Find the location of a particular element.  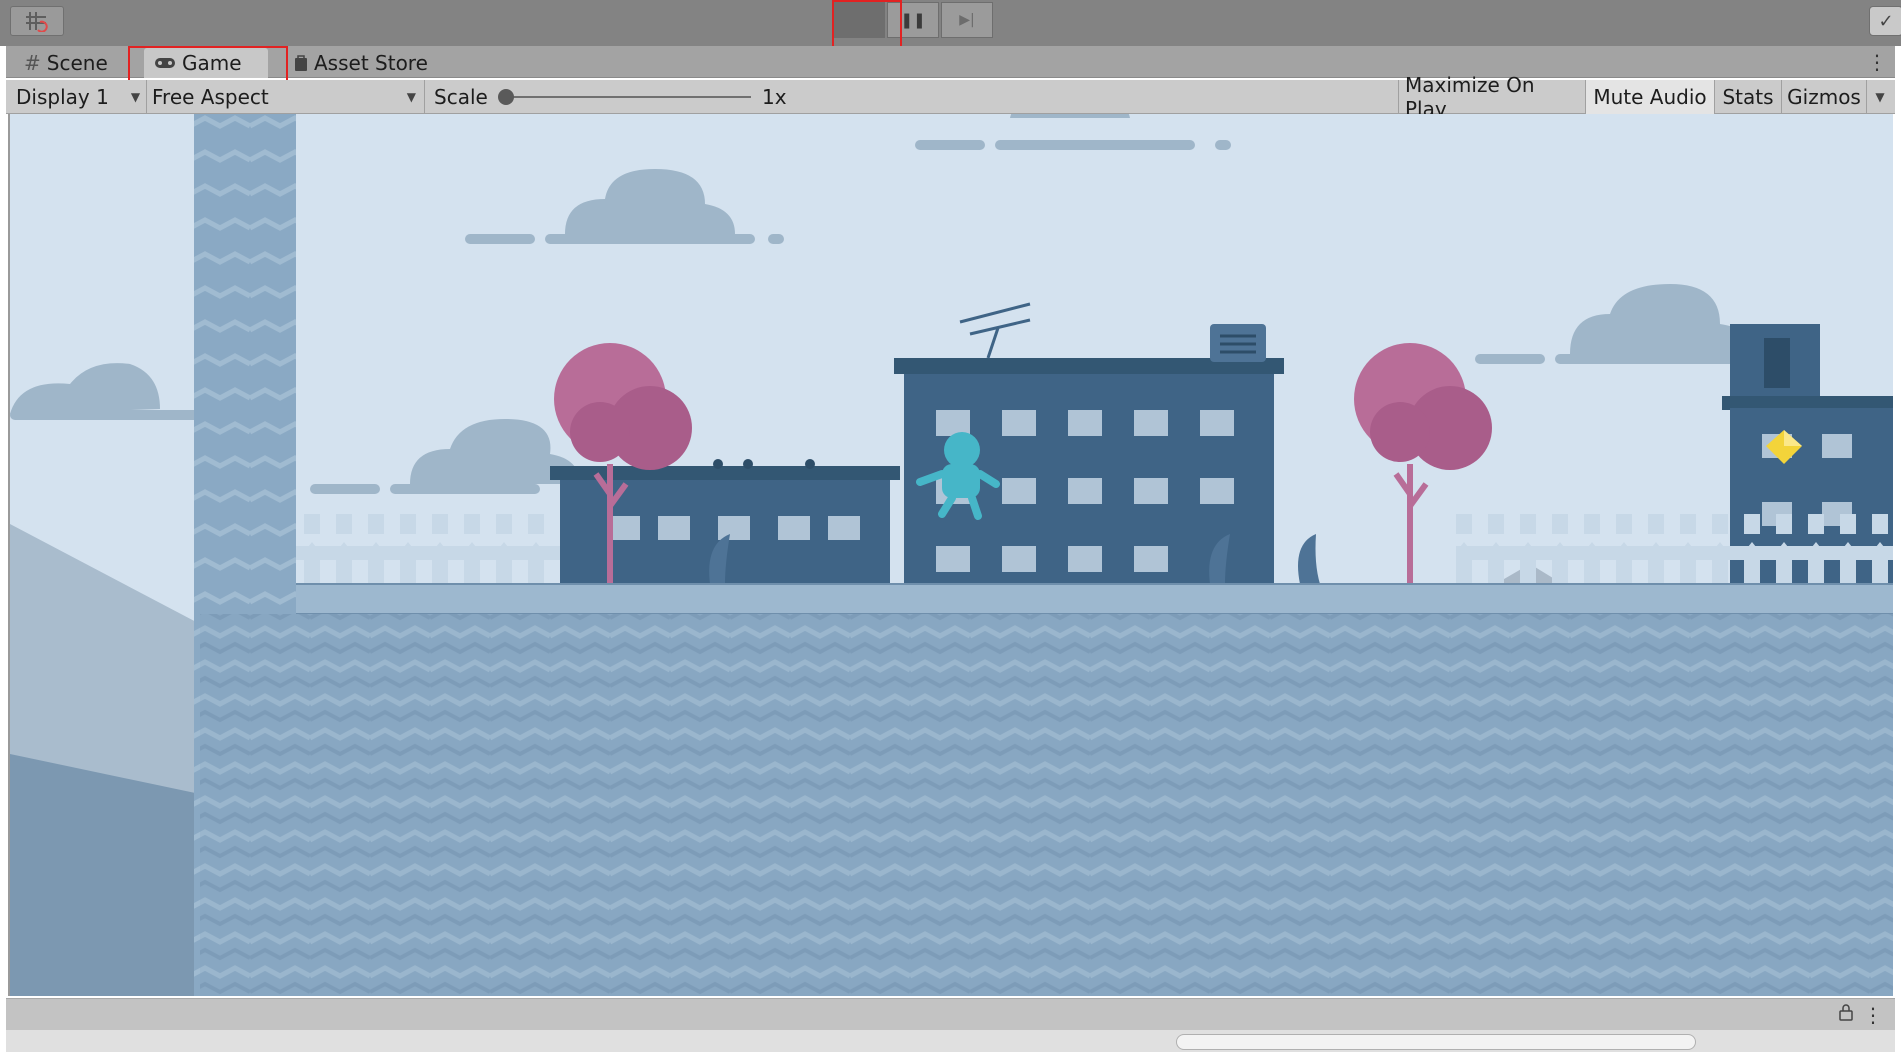

grid-snap-icon is located at coordinates (37, 22).